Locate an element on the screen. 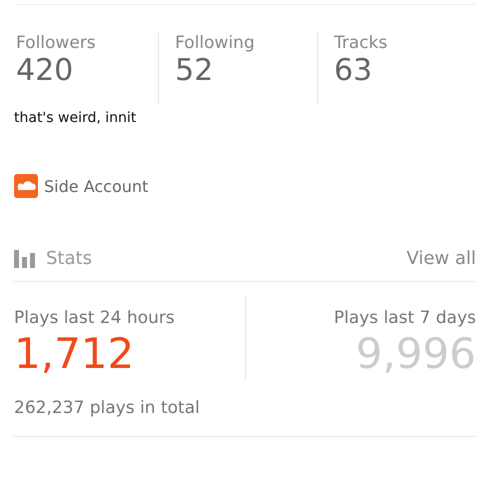 Image resolution: width=500 pixels, height=500 pixels. view-all-link: View all is located at coordinates (441, 258).